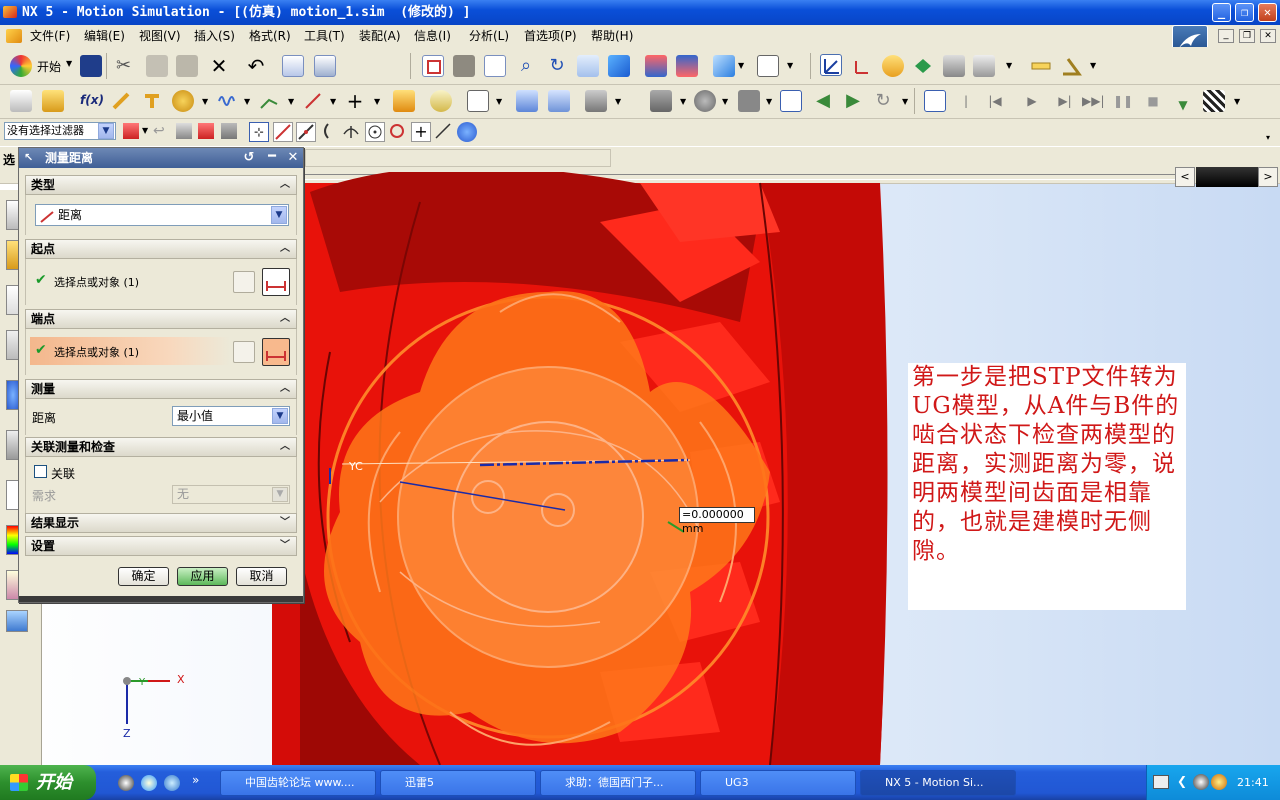  What do you see at coordinates (325, 66) in the screenshot?
I see `repeat-command-icon` at bounding box center [325, 66].